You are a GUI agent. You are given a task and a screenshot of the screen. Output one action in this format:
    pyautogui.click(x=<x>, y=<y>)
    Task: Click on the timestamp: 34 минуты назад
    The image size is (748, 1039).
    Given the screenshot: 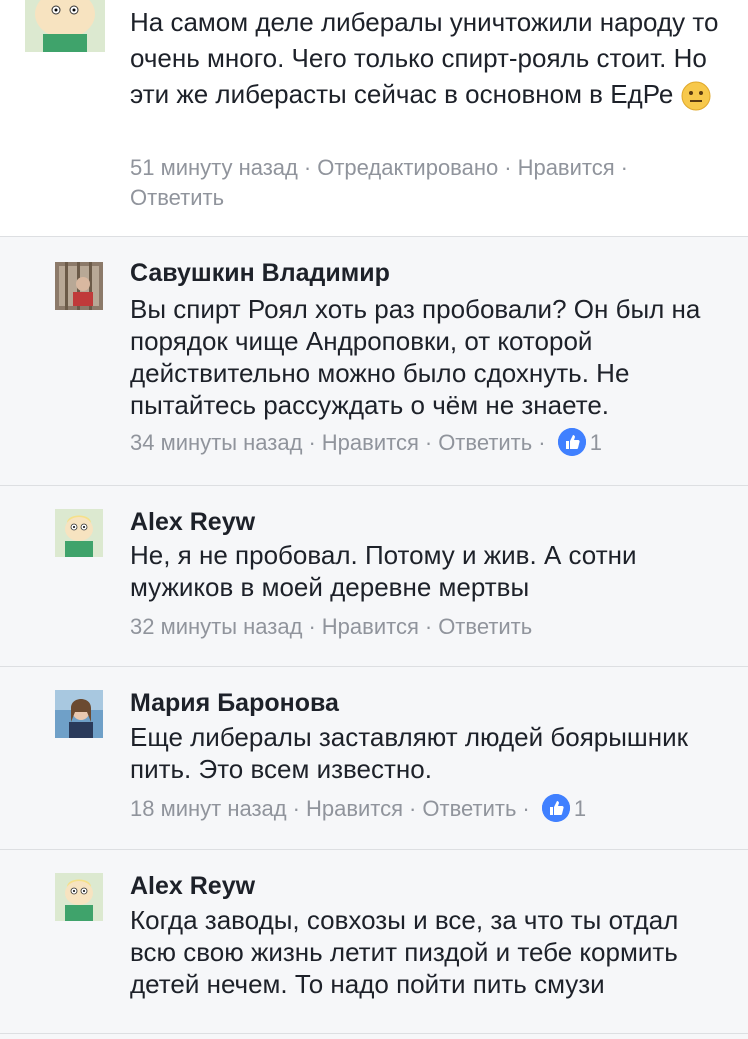 What is the action you would take?
    pyautogui.click(x=216, y=442)
    